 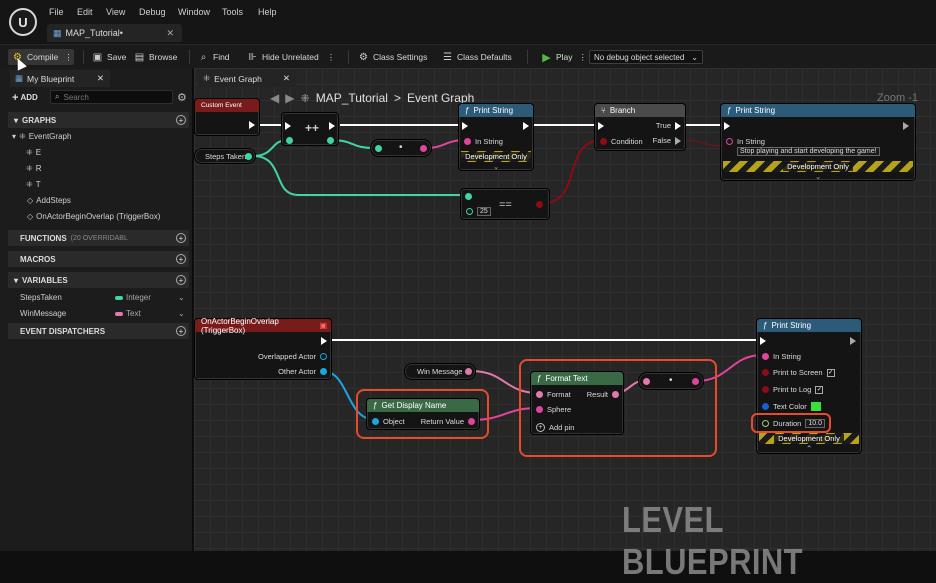 I want to click on close-icon: ✕, so click(x=286, y=78).